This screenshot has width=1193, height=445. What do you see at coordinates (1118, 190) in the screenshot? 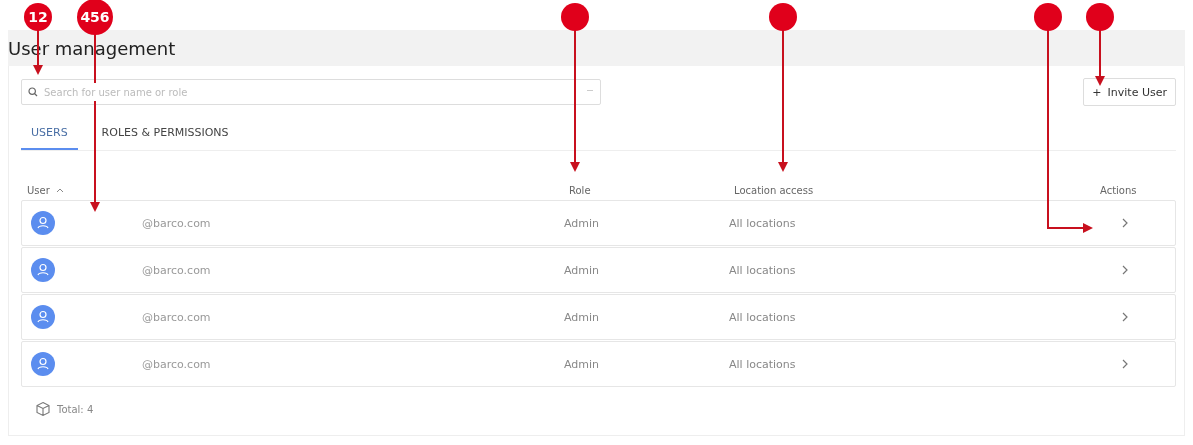
I see `column-header: Actions` at bounding box center [1118, 190].